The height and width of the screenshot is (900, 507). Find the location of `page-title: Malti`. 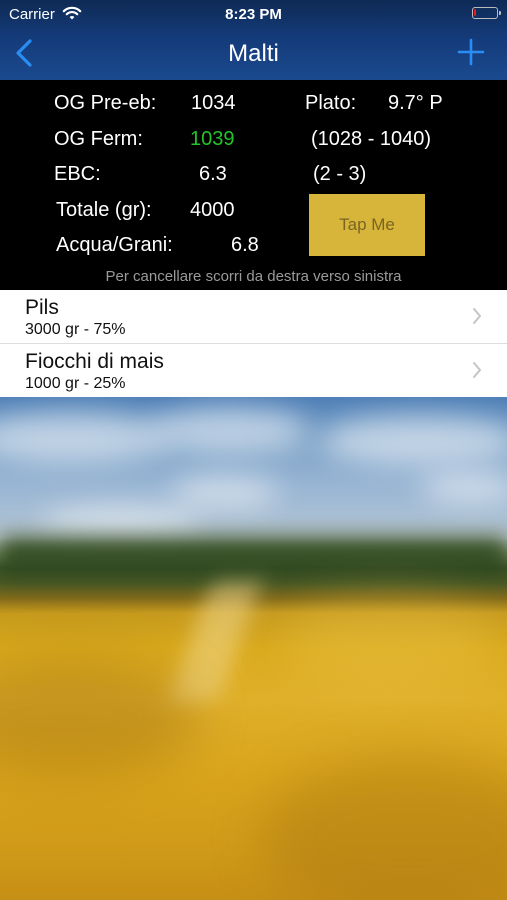

page-title: Malti is located at coordinates (253, 53).